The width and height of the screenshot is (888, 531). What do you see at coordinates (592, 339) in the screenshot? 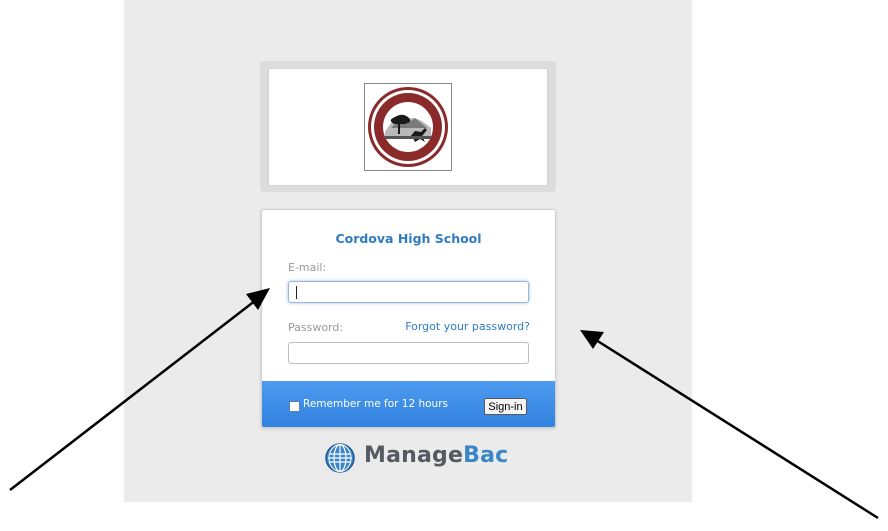
I see `arrow-head-right` at bounding box center [592, 339].